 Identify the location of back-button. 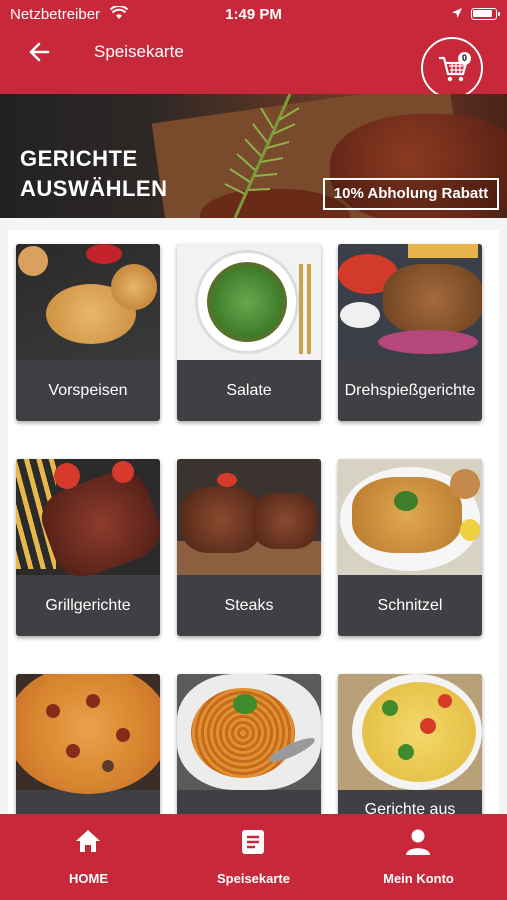
(40, 52).